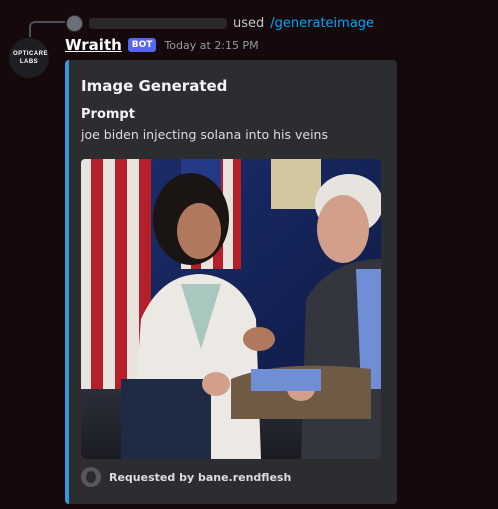 The height and width of the screenshot is (509, 498). I want to click on bot-badge: BOT, so click(142, 45).